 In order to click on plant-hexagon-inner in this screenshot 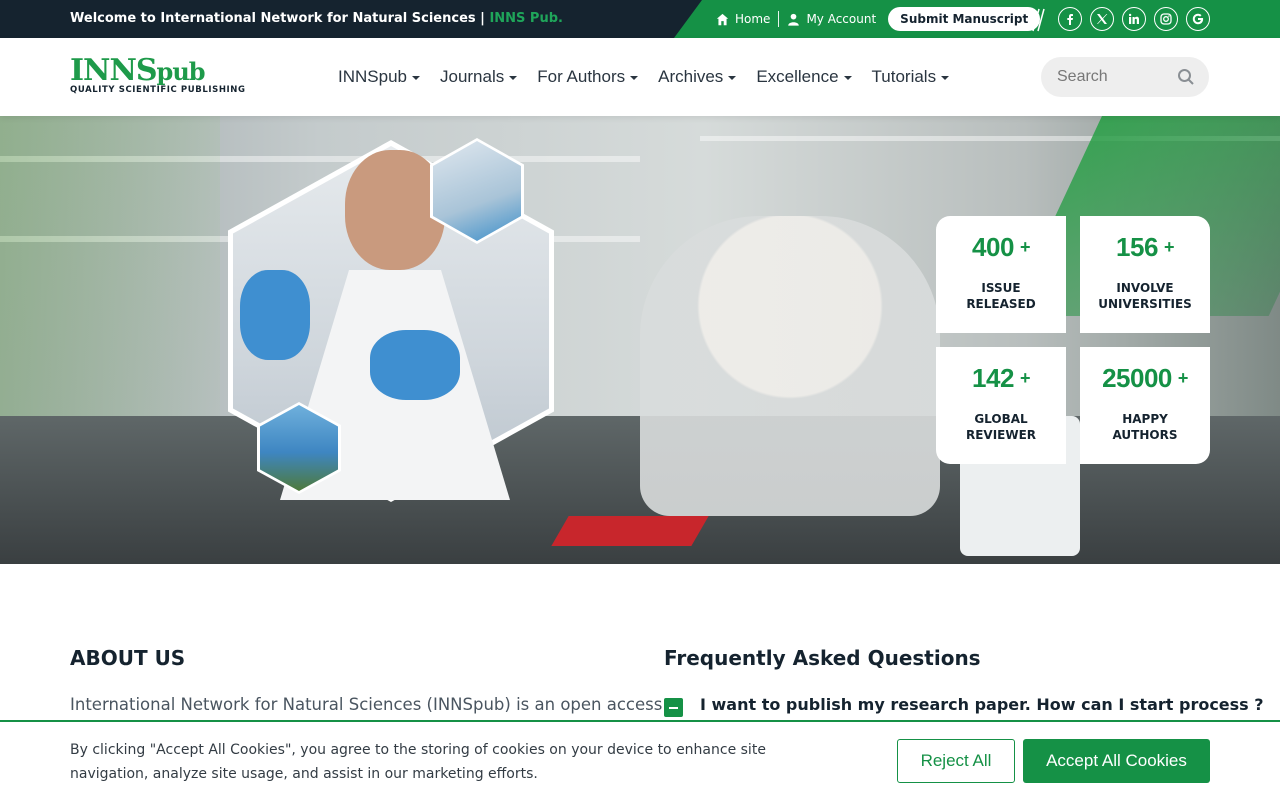, I will do `click(477, 191)`.